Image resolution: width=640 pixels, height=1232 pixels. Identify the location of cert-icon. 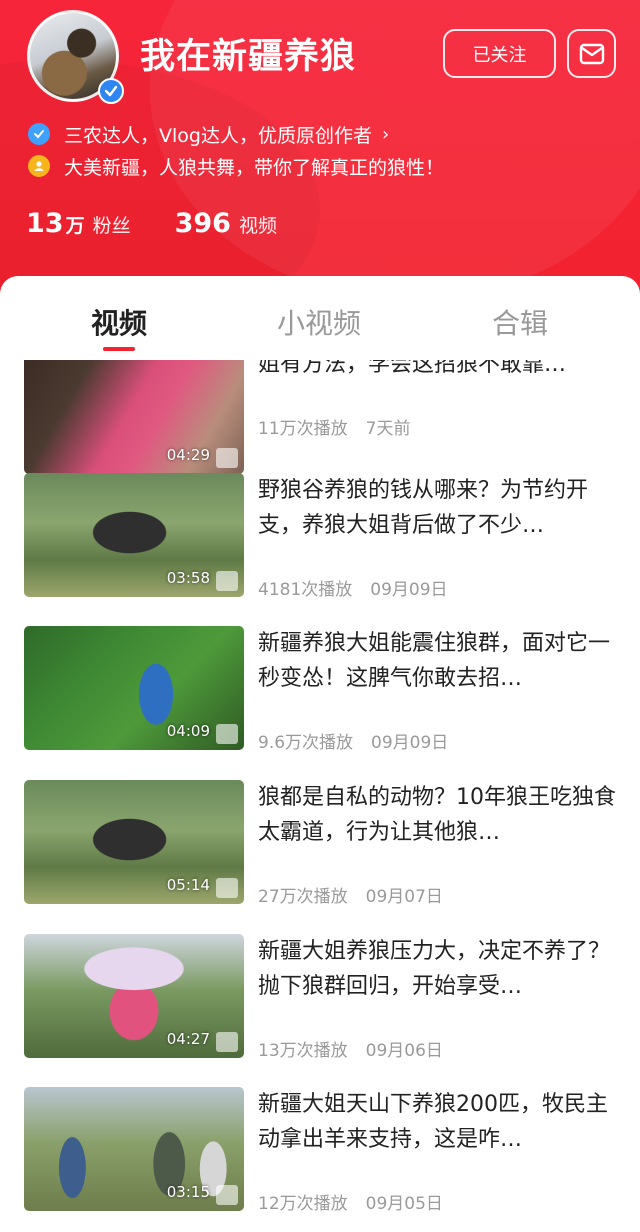
(39, 134).